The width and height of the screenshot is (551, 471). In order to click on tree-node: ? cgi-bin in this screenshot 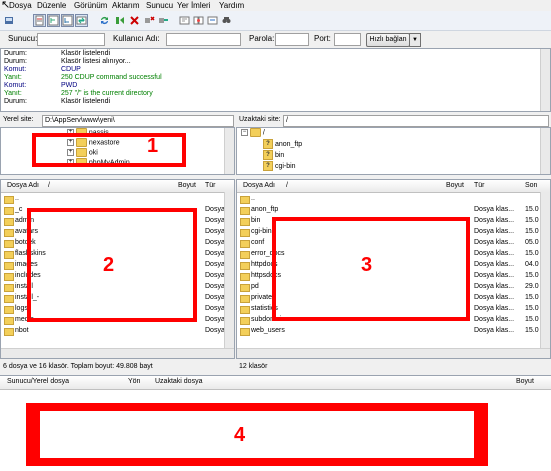, I will do `click(279, 166)`.